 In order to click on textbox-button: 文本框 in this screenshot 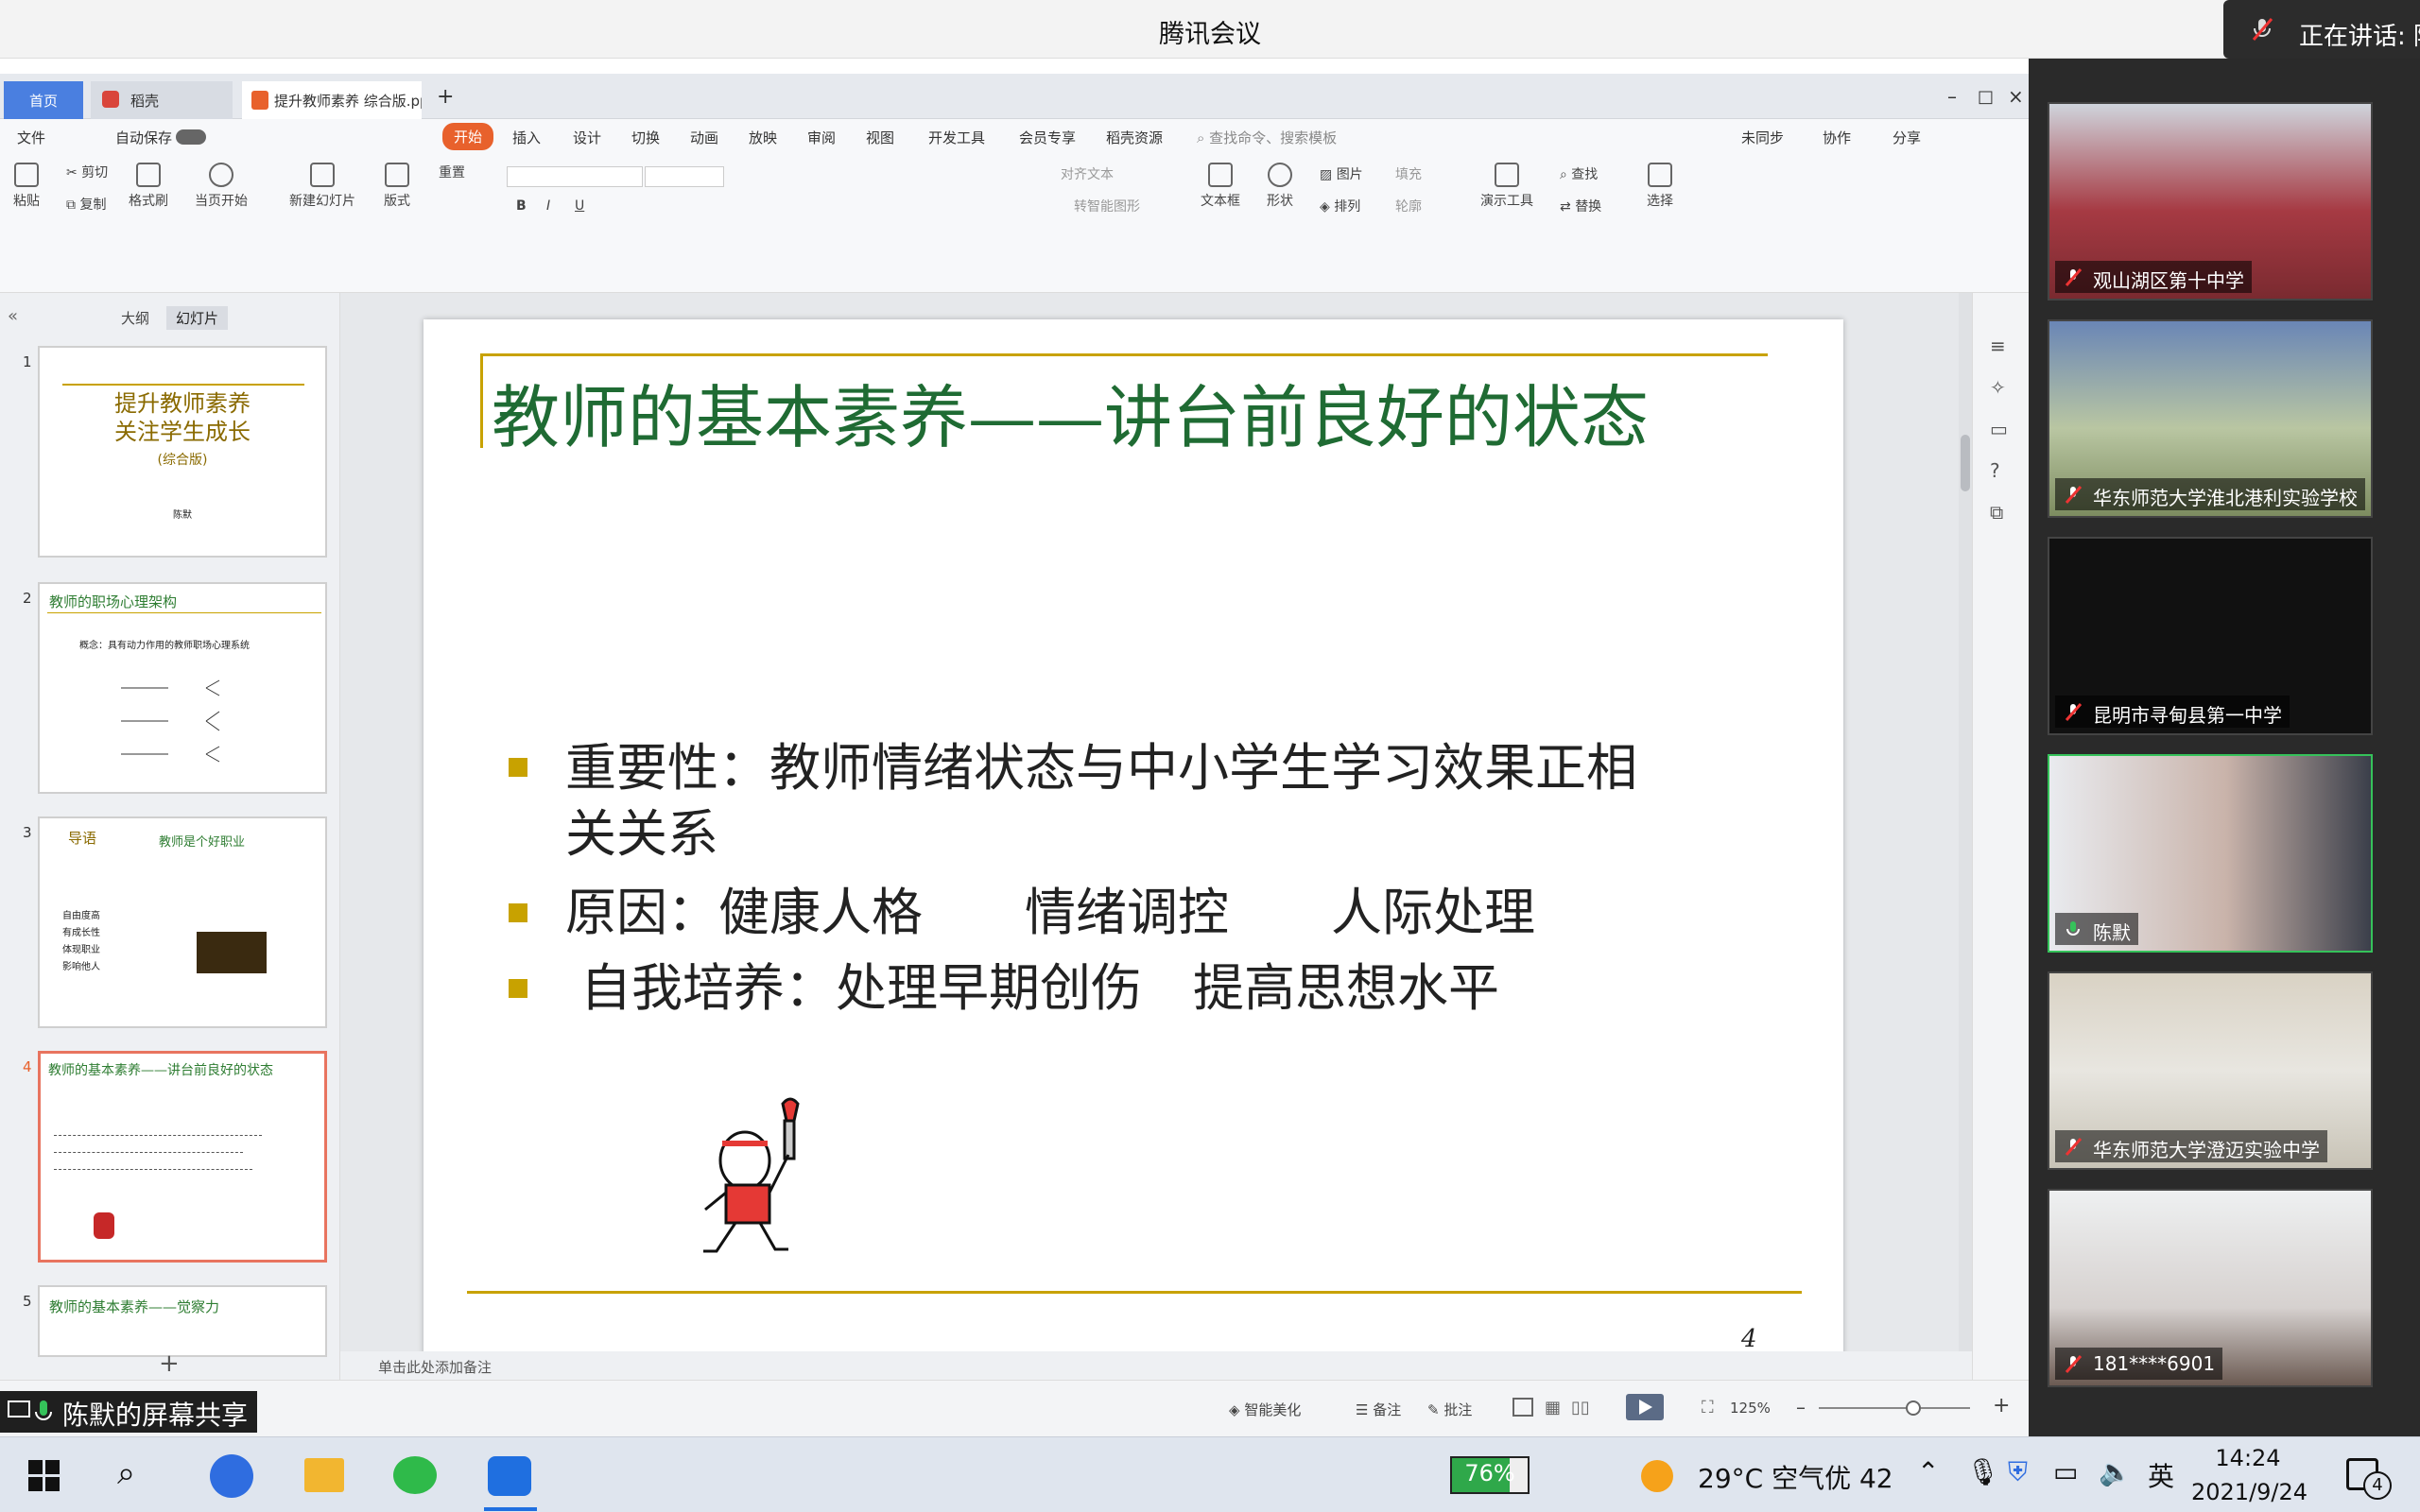, I will do `click(1220, 186)`.